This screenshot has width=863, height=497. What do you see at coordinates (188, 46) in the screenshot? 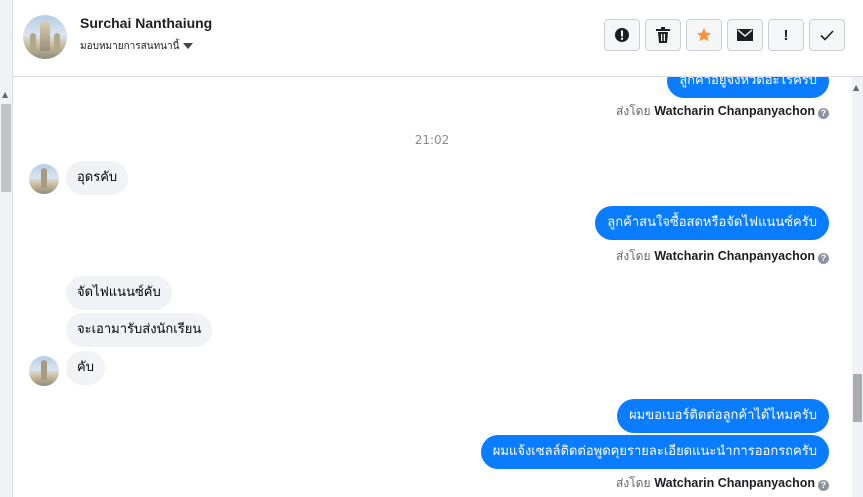
I see `caret-down-icon` at bounding box center [188, 46].